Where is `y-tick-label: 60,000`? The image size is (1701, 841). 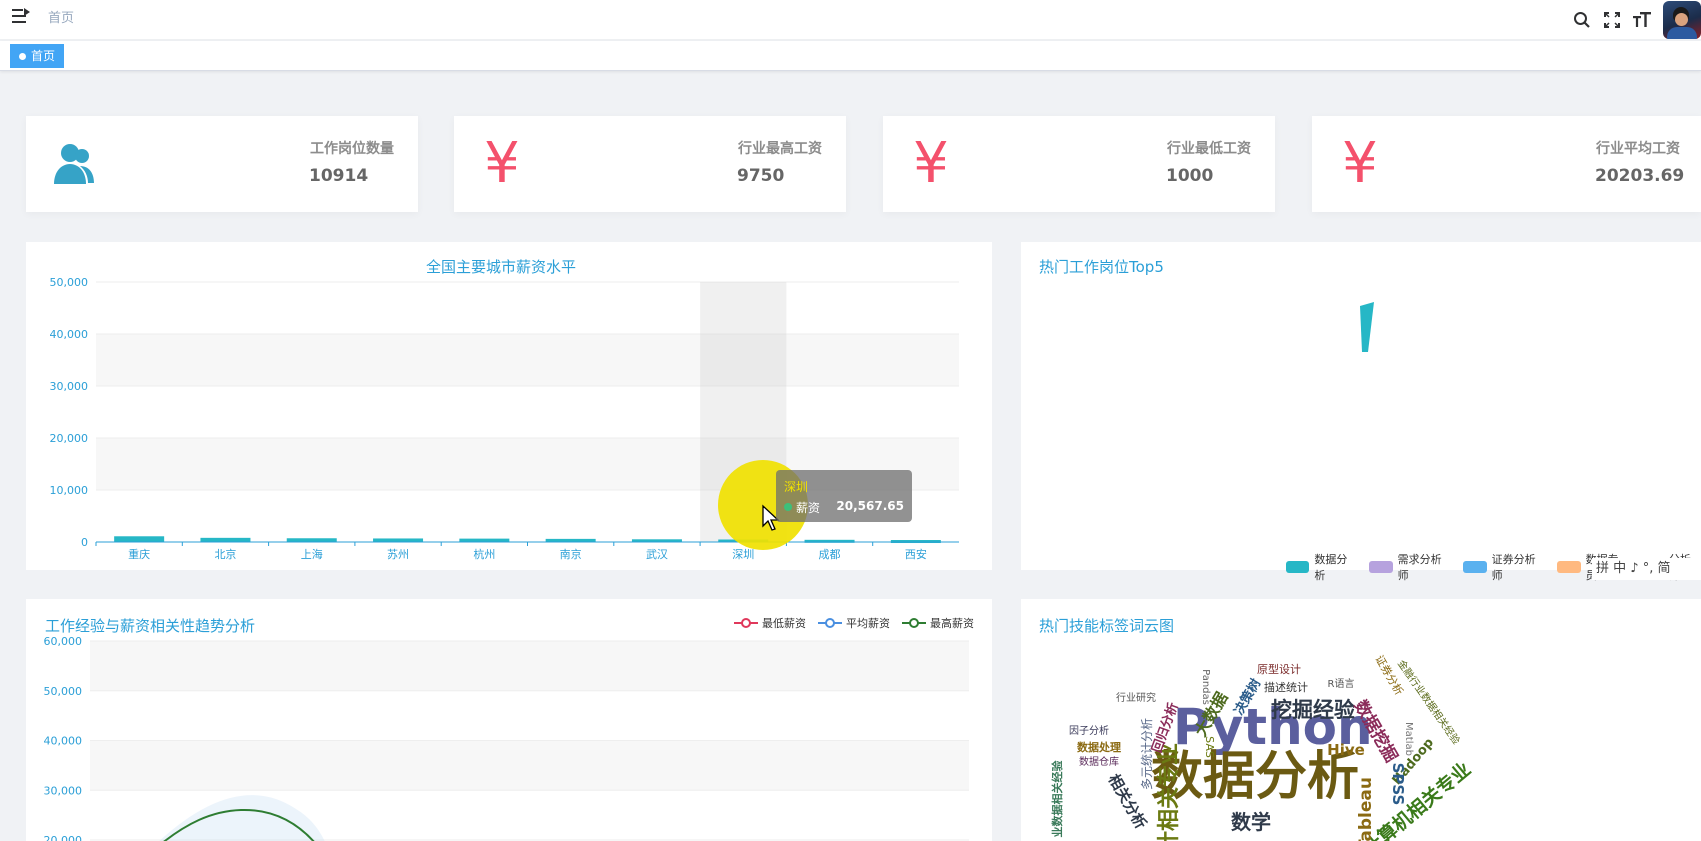
y-tick-label: 60,000 is located at coordinates (63, 641).